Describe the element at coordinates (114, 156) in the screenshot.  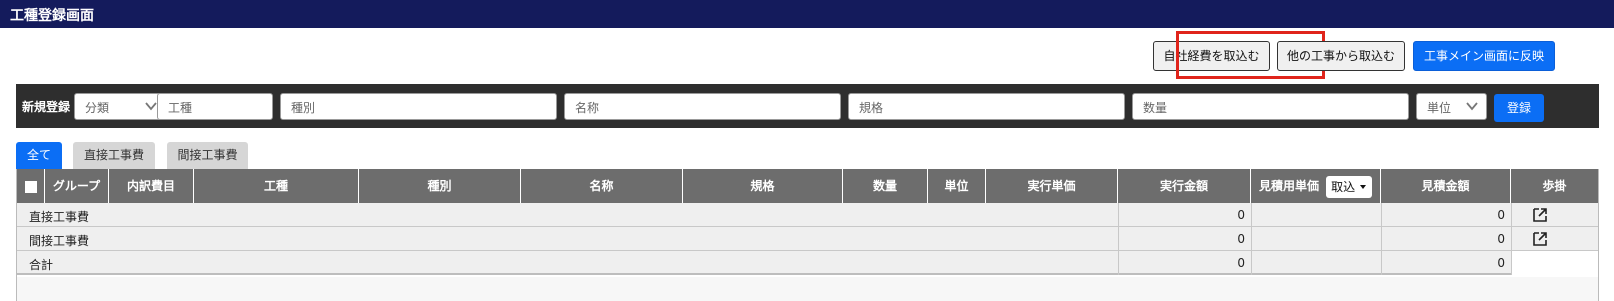
I see `tab-direct-cost: 直接工事費` at that location.